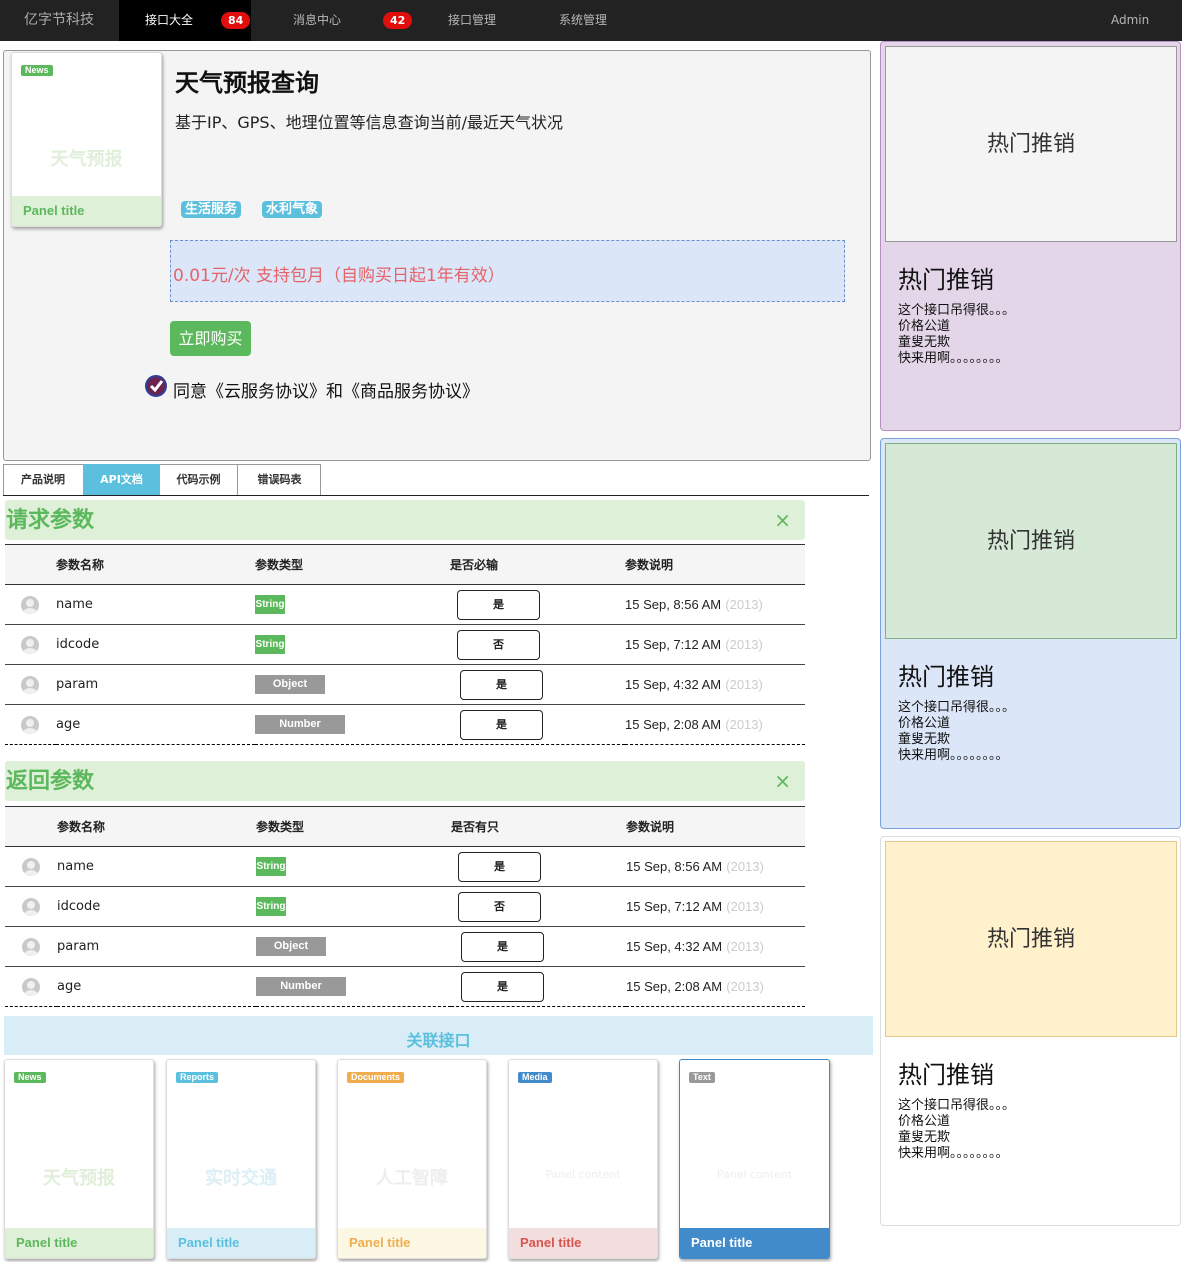 The width and height of the screenshot is (1182, 1262). Describe the element at coordinates (754, 1159) in the screenshot. I see `related-card-text: Text Panel content Panel title` at that location.